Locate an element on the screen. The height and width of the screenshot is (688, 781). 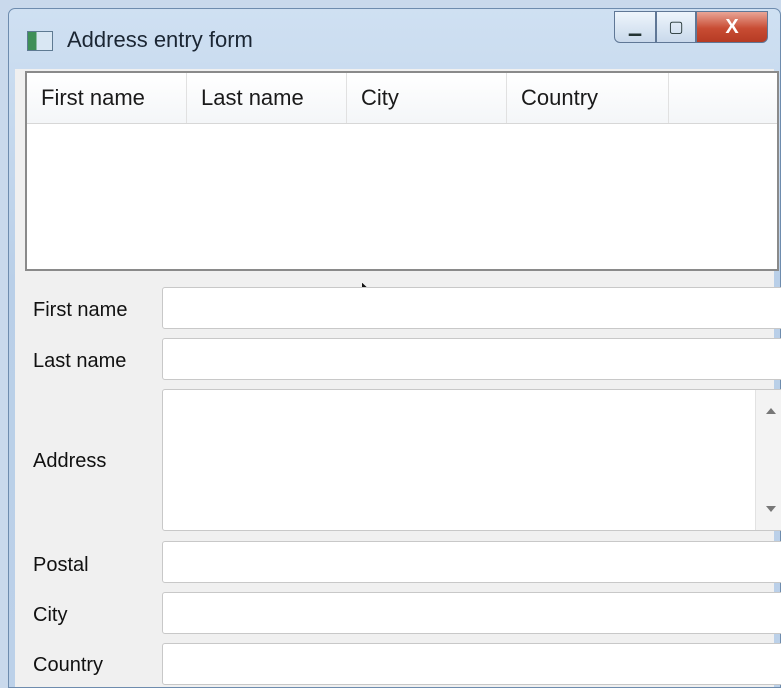
address-label: Address is located at coordinates (70, 461).